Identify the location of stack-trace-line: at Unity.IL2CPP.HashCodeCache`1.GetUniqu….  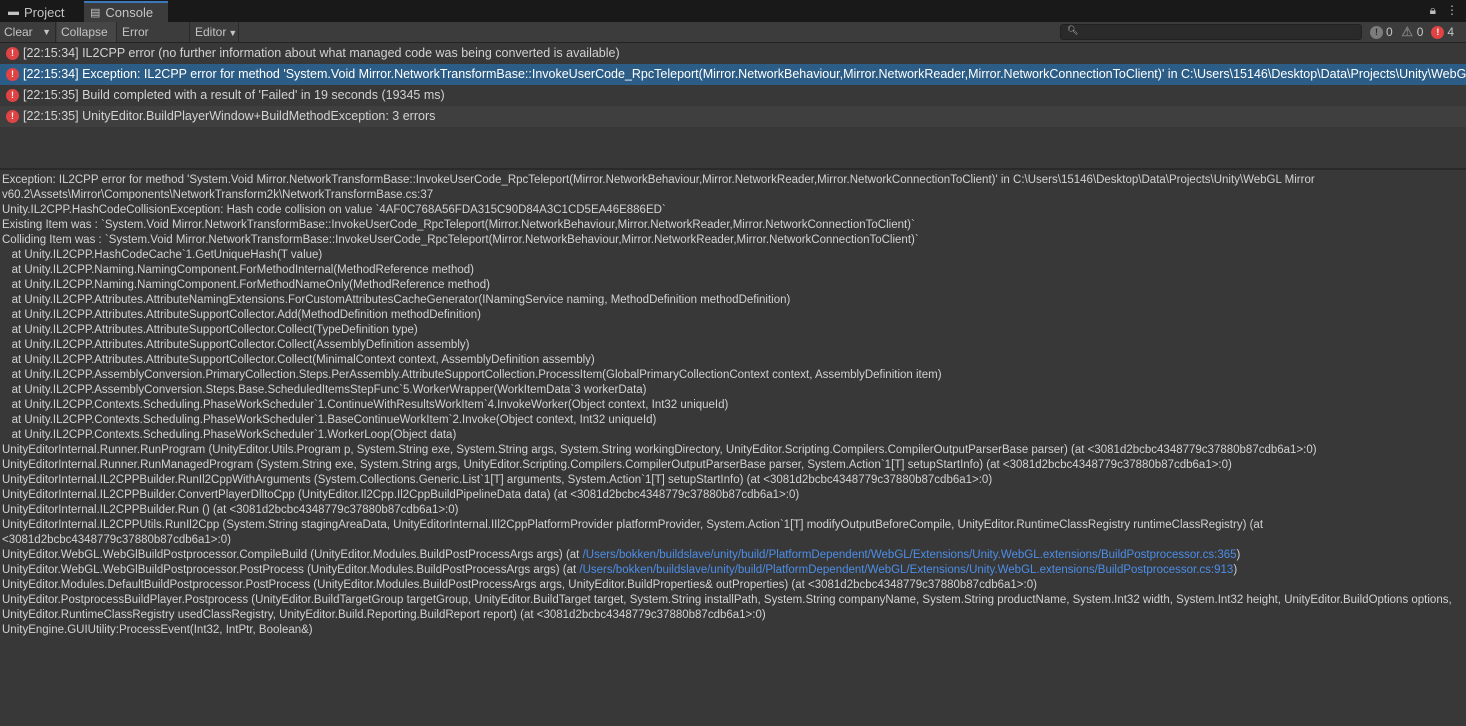
(162, 255).